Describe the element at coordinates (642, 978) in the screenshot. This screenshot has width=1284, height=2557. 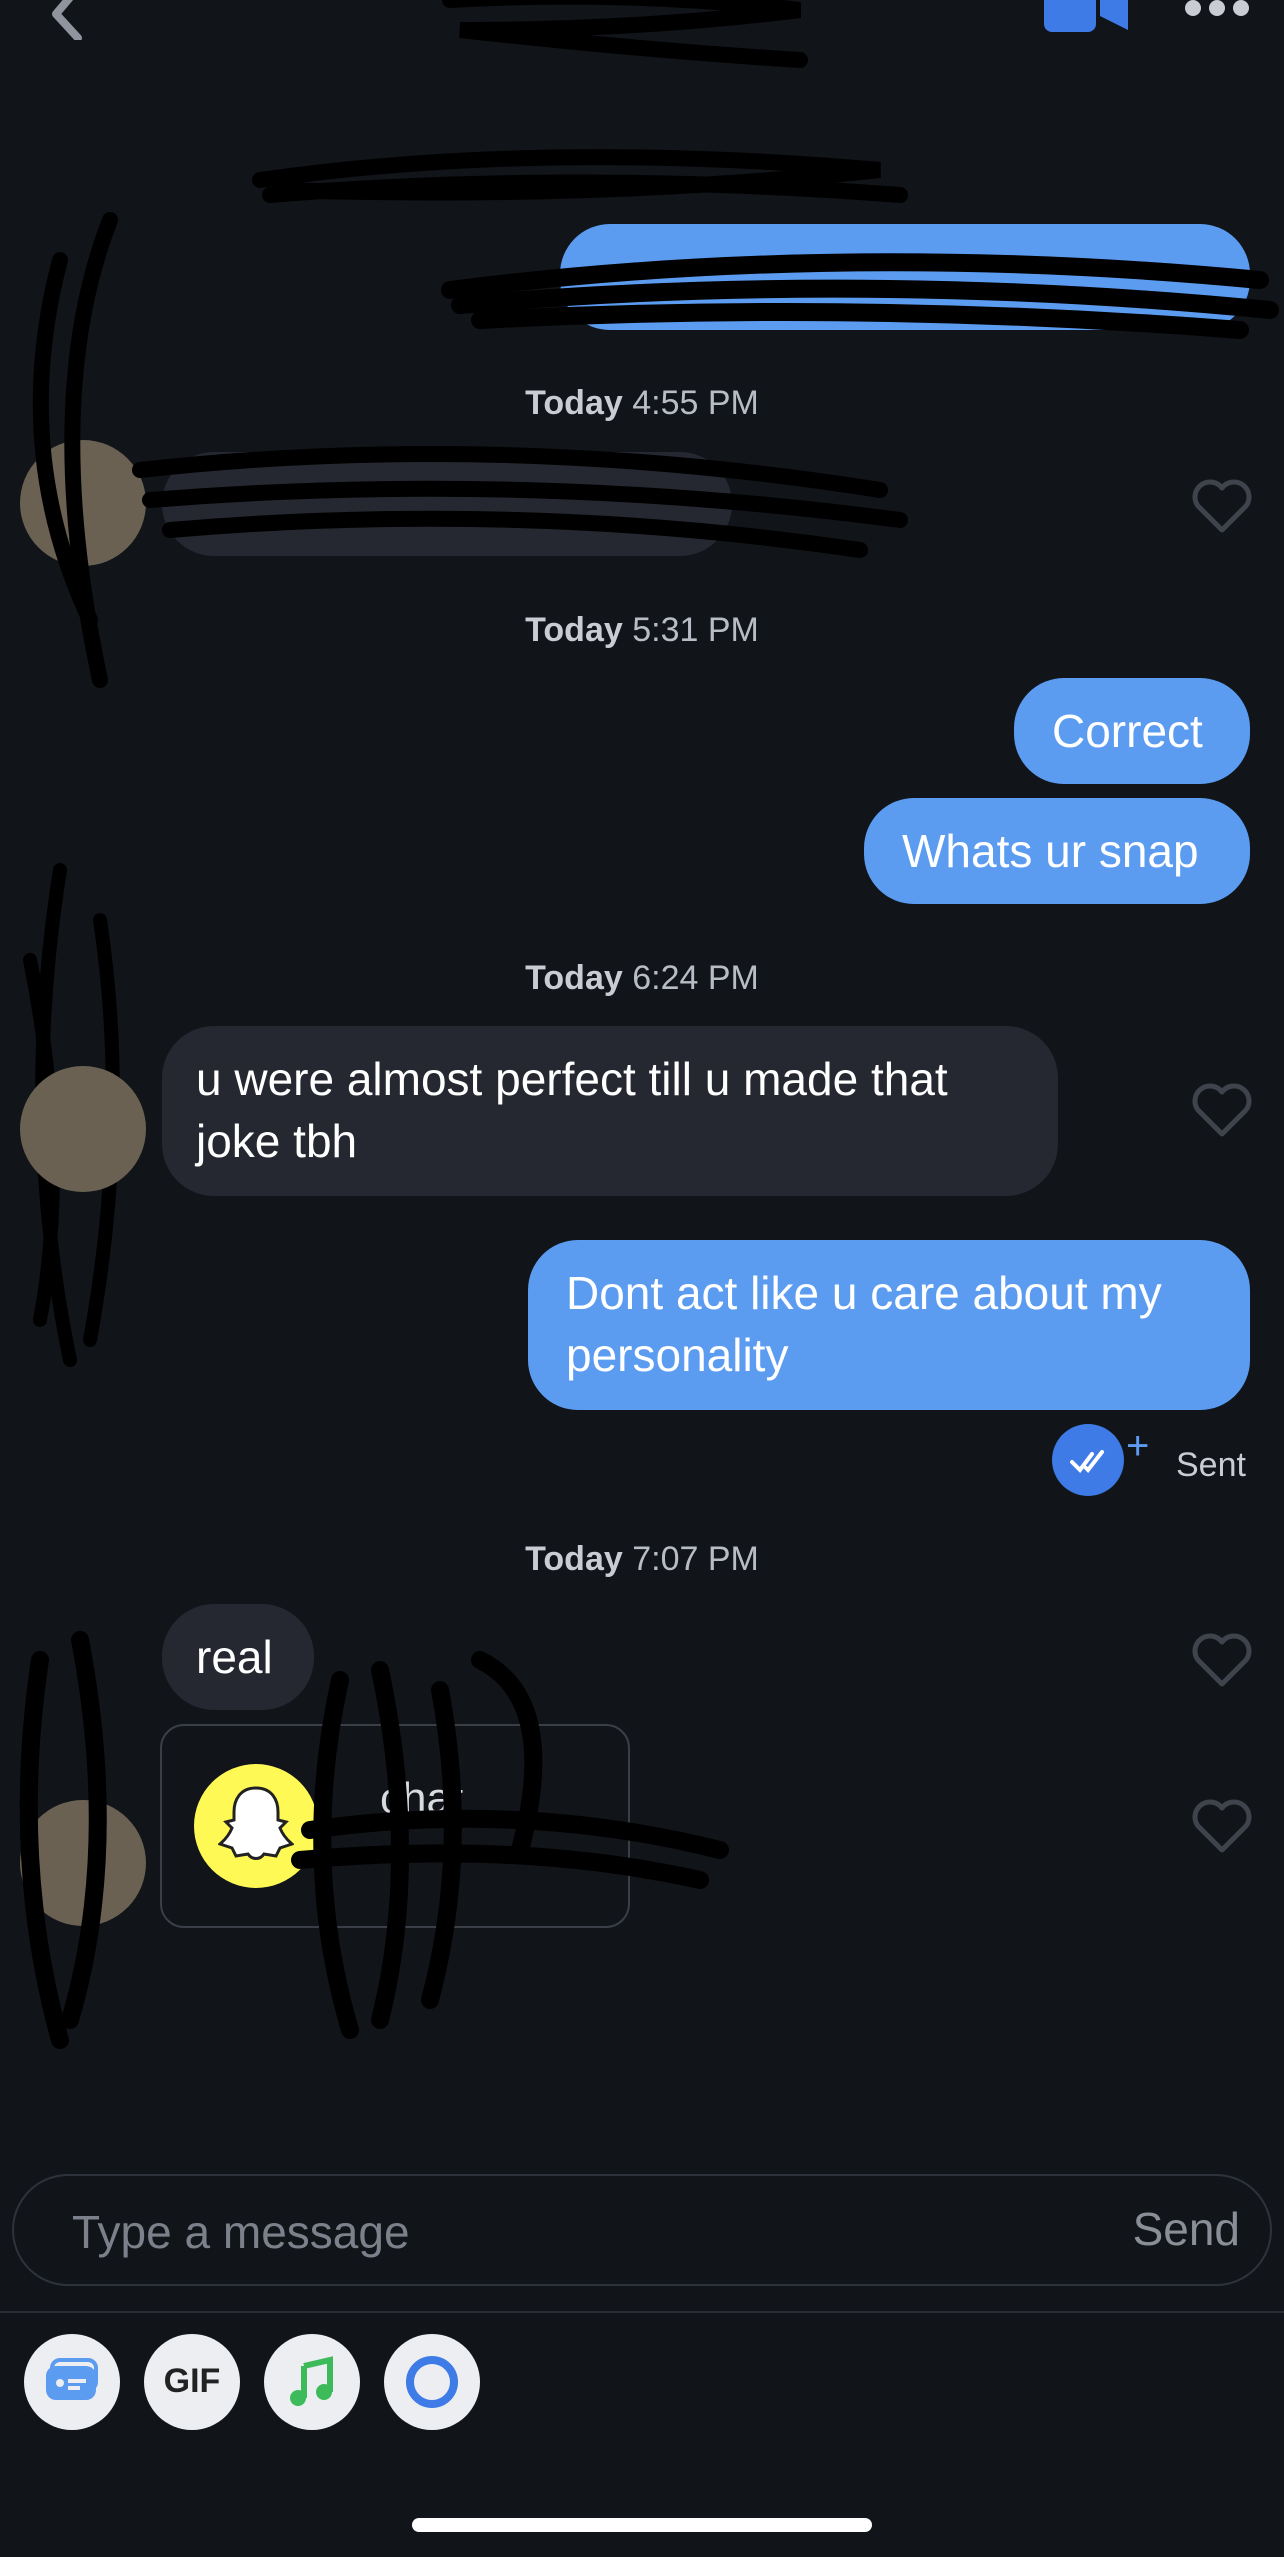
I see `timestamp: Today 6:24 PM` at that location.